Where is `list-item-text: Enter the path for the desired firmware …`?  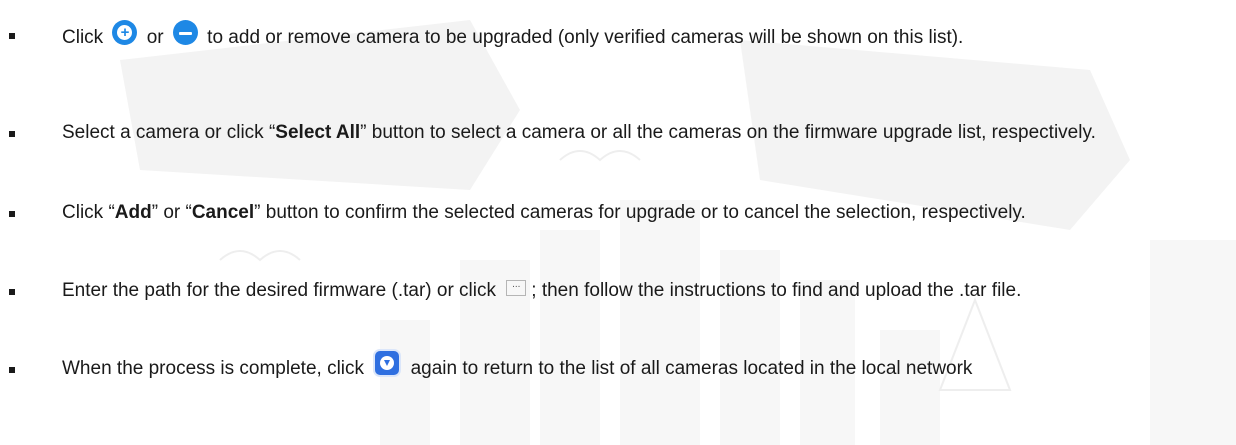 list-item-text: Enter the path for the desired firmware … is located at coordinates (644, 291).